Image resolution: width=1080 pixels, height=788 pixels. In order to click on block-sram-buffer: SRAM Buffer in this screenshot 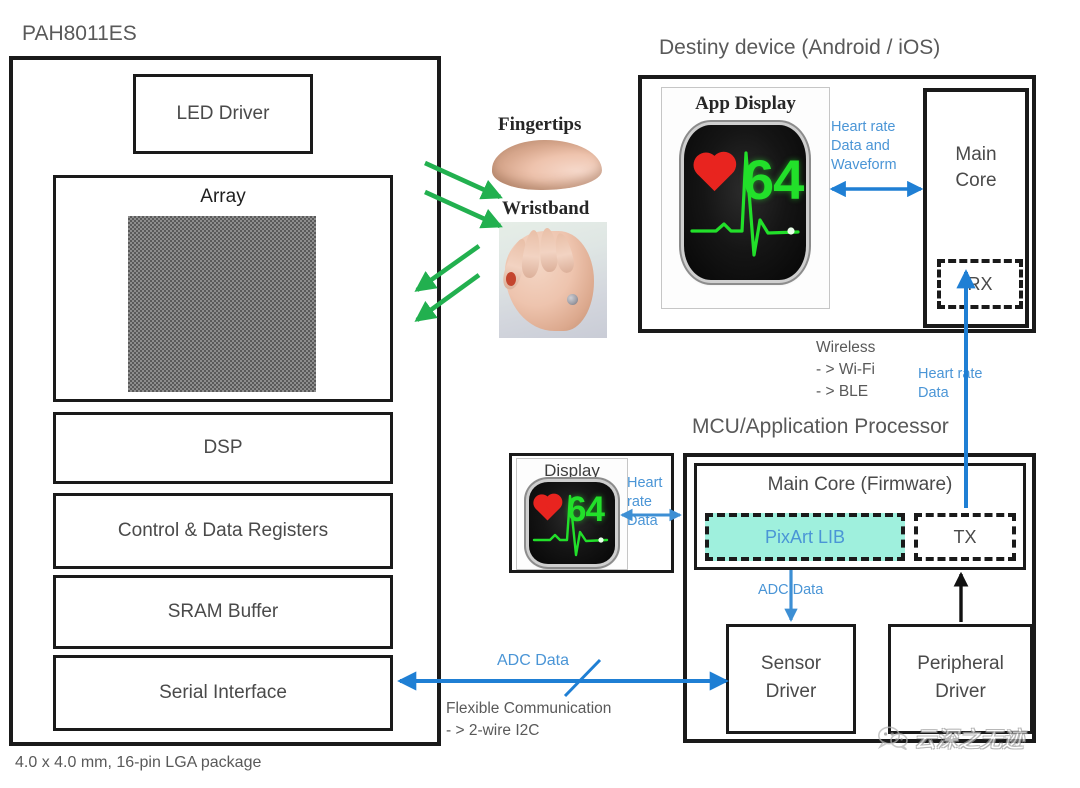, I will do `click(223, 612)`.